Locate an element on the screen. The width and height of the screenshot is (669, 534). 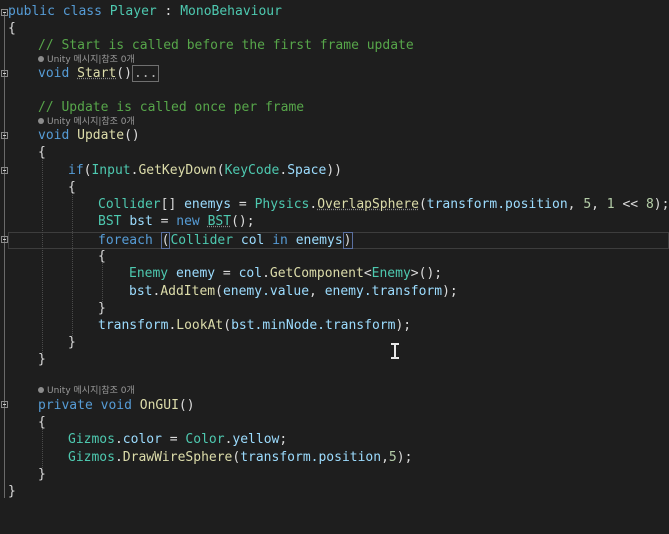
text-cursor-icon is located at coordinates (395, 351).